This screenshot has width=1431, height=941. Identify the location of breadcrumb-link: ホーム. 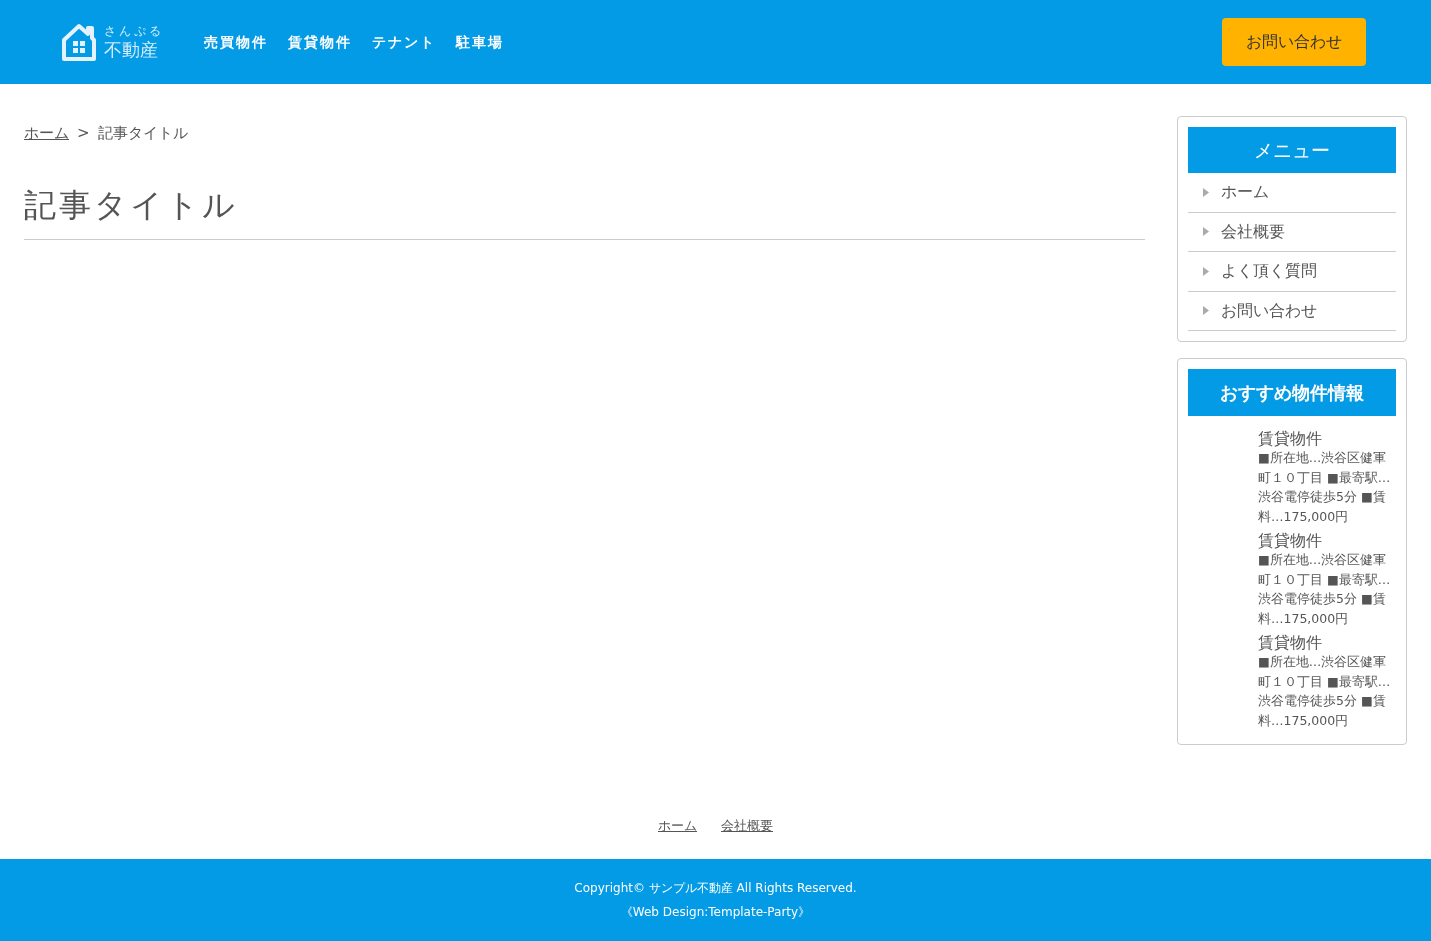
(46, 133).